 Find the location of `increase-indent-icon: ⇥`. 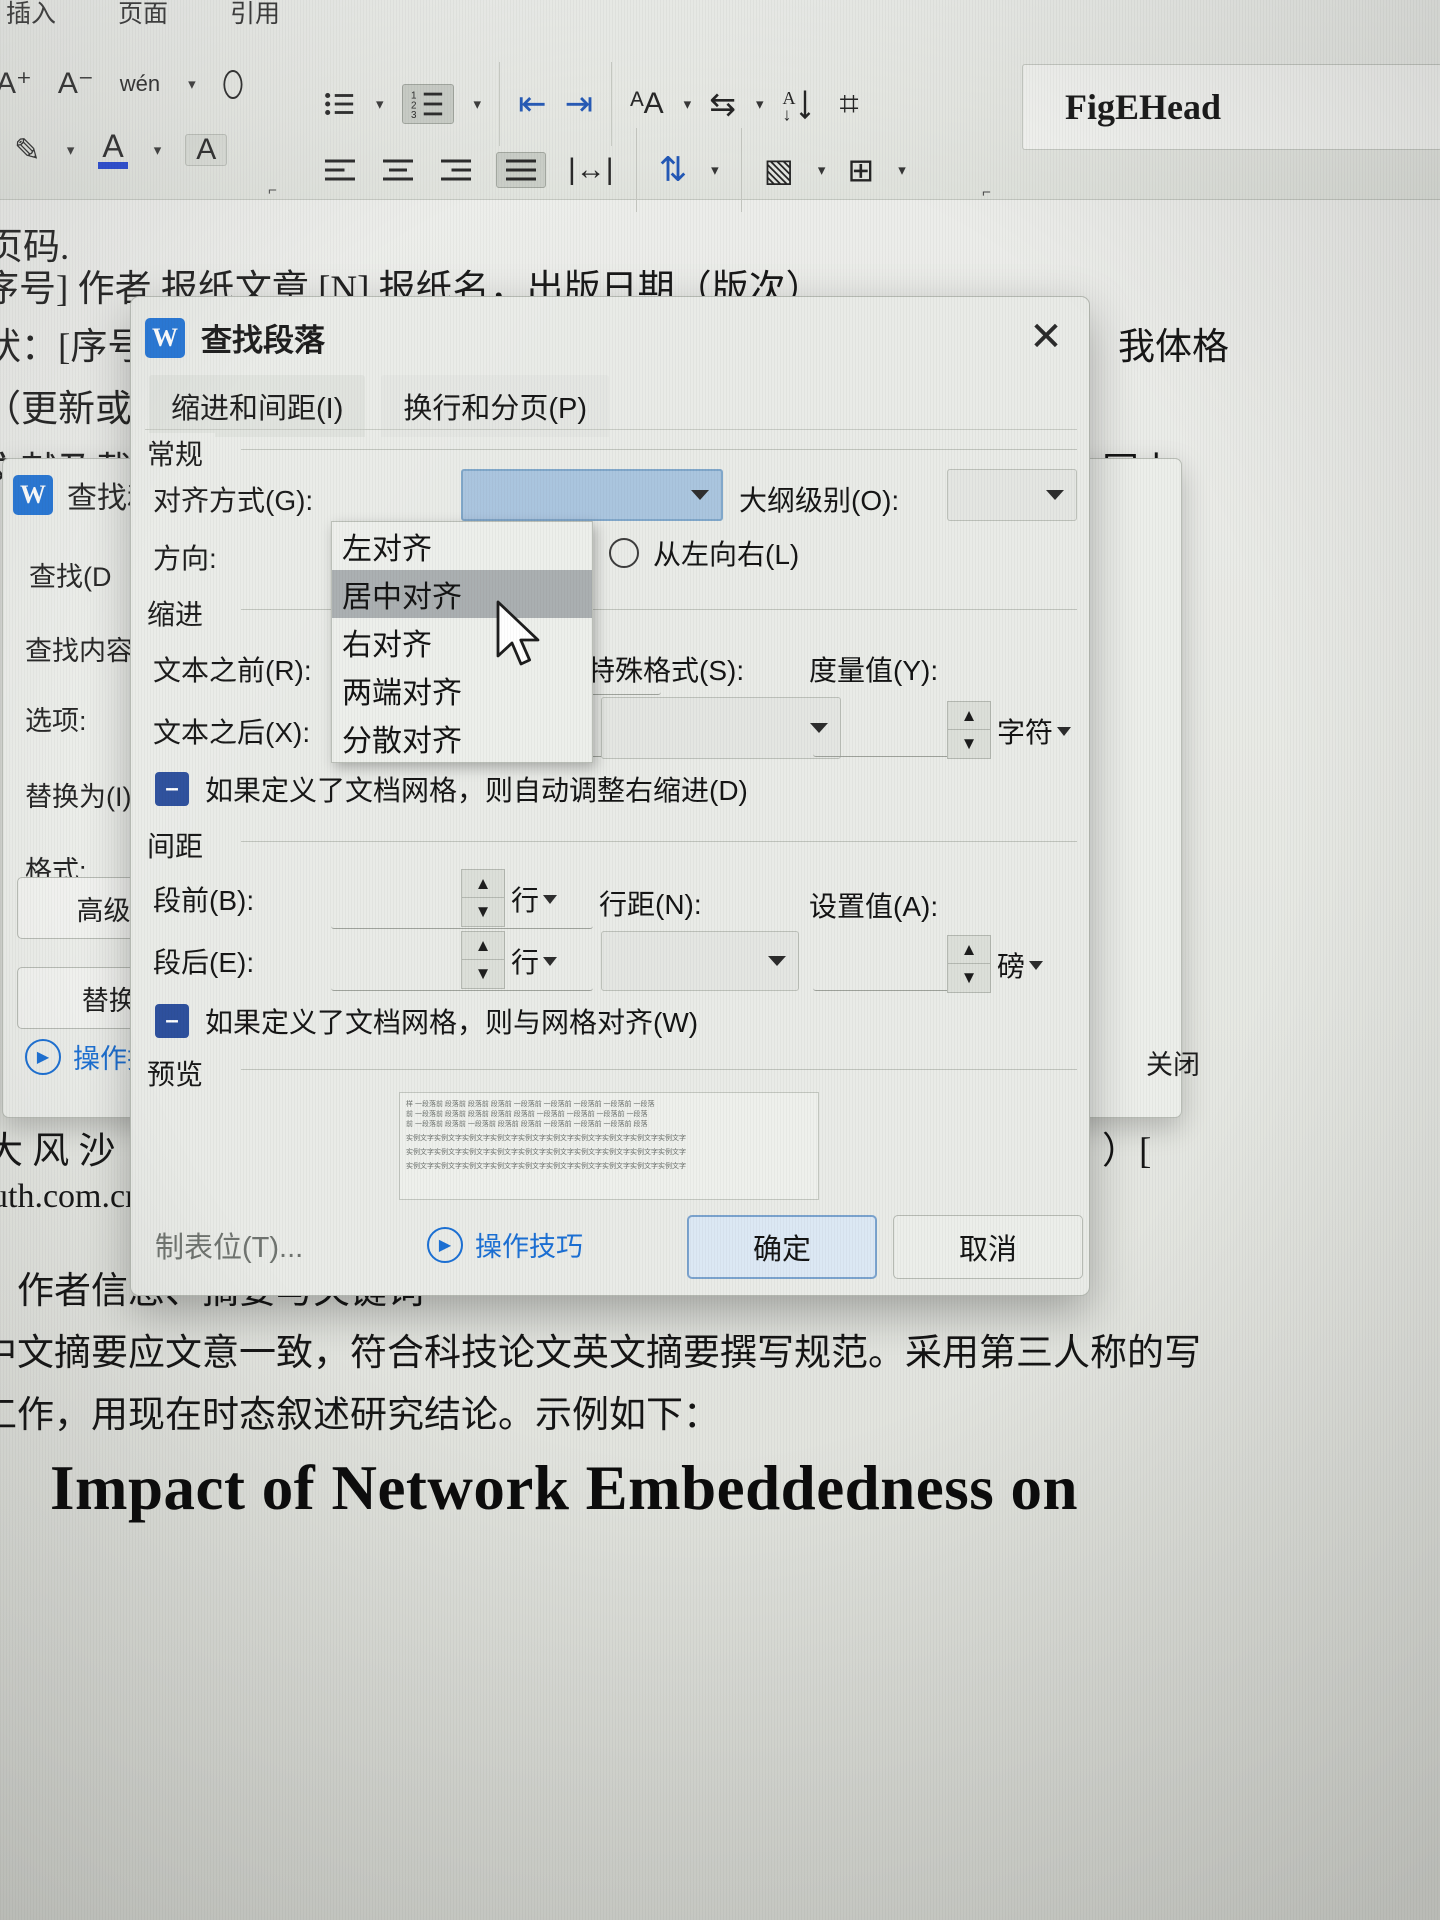

increase-indent-icon: ⇥ is located at coordinates (579, 104).